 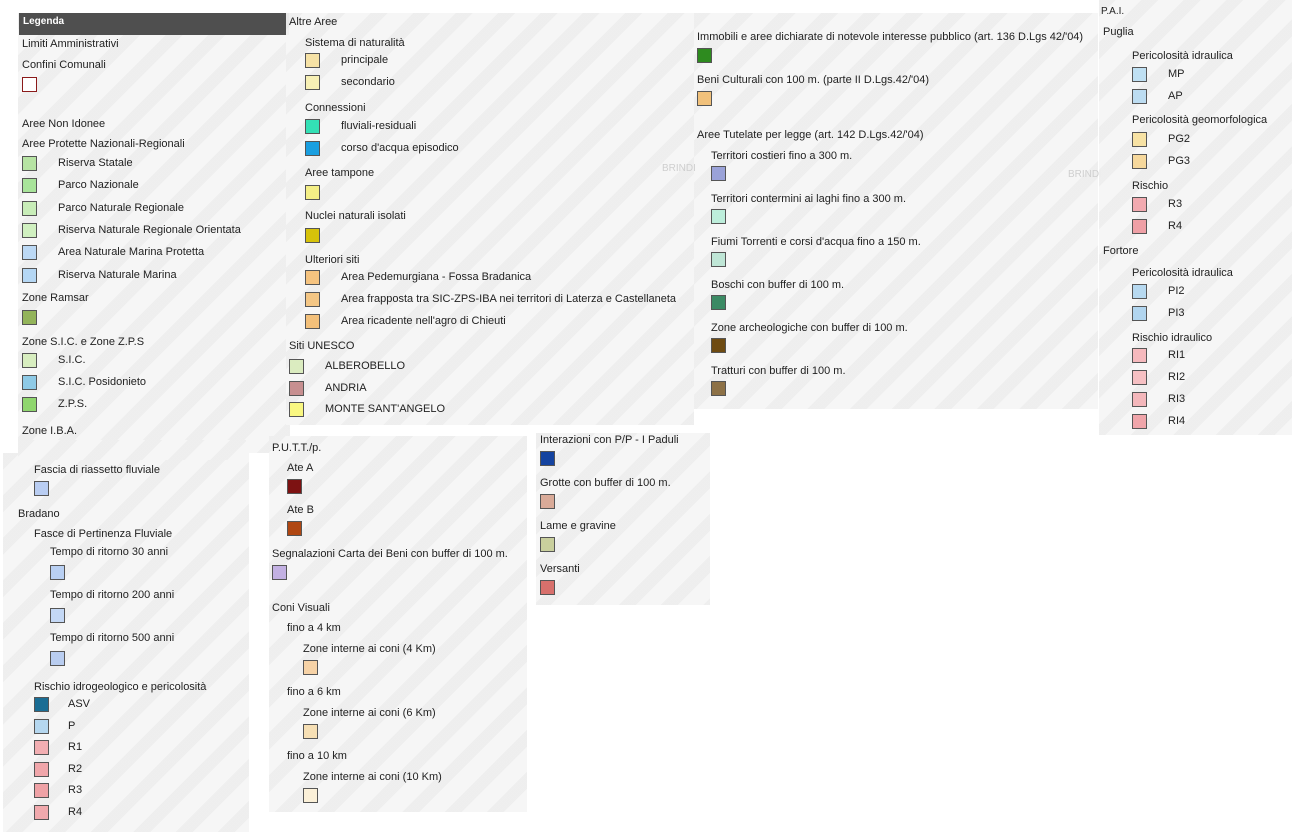 What do you see at coordinates (312, 126) in the screenshot?
I see `connessioni-swatch` at bounding box center [312, 126].